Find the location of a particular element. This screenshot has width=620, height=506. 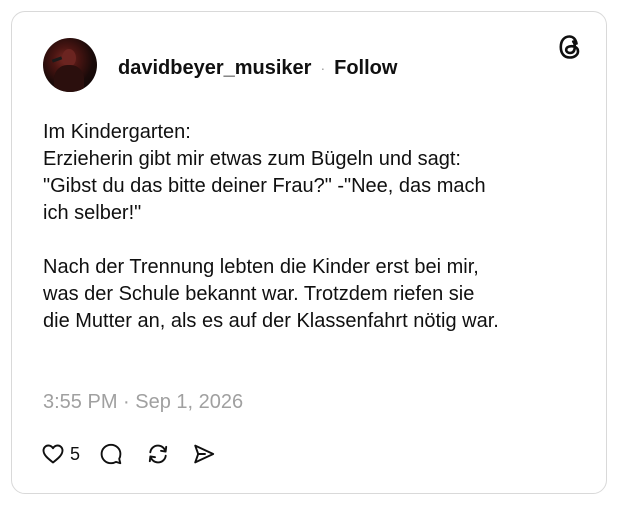

avatar is located at coordinates (70, 65).